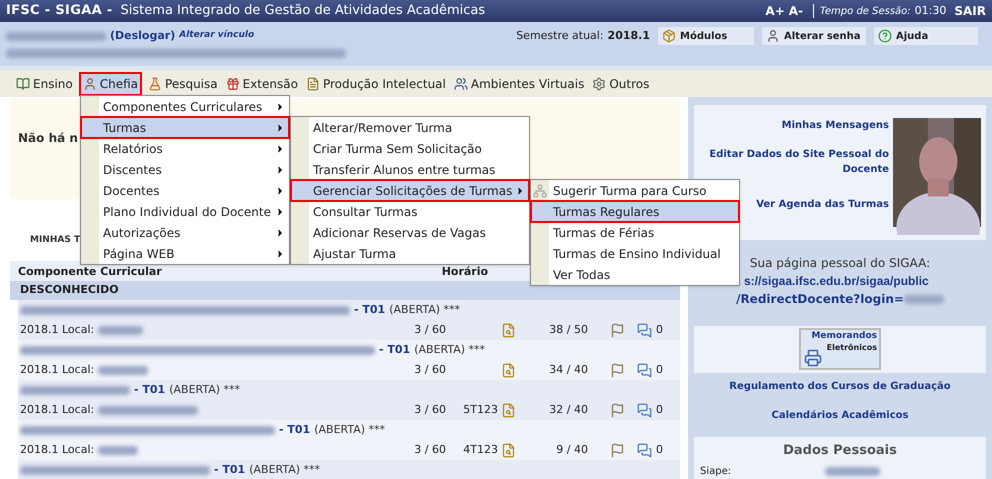 This screenshot has width=992, height=479. What do you see at coordinates (376, 84) in the screenshot?
I see `menu-bar-item: Produção Intelectual` at bounding box center [376, 84].